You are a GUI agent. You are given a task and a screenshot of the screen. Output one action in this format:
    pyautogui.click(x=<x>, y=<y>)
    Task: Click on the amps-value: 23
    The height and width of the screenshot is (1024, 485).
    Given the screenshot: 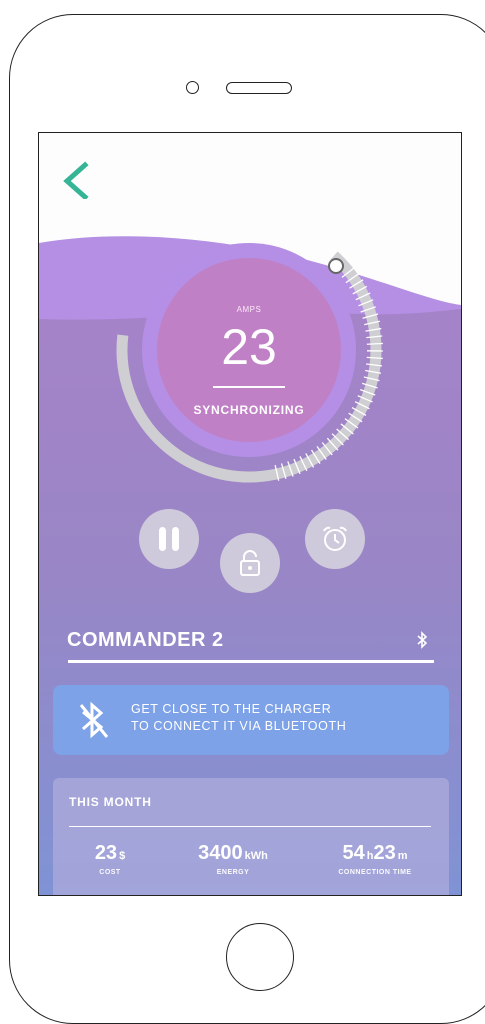 What is the action you would take?
    pyautogui.click(x=249, y=347)
    